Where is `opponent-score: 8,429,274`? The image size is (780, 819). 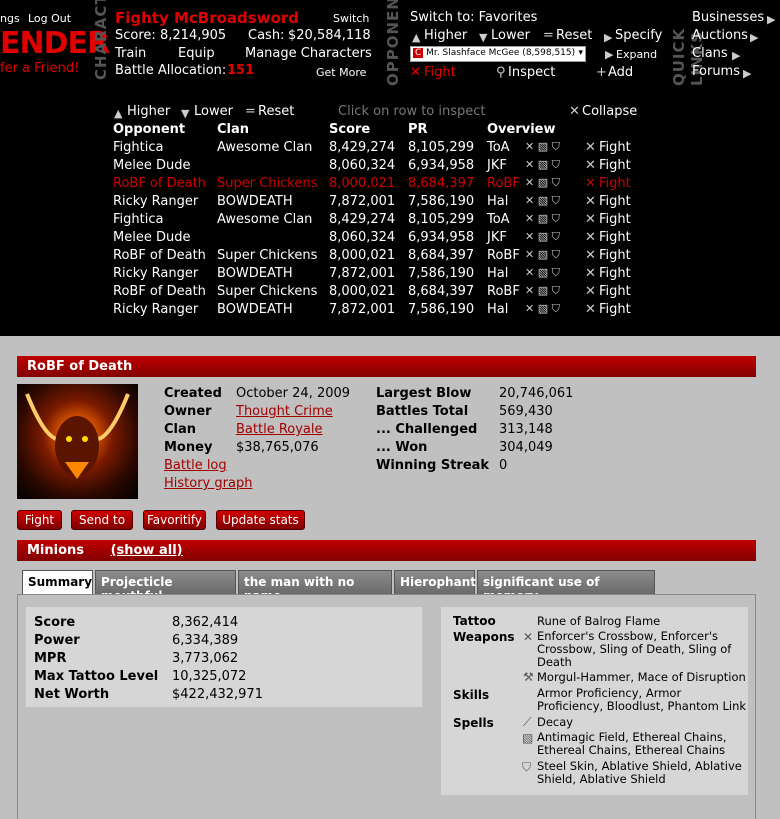
opponent-score: 8,429,274 is located at coordinates (362, 219).